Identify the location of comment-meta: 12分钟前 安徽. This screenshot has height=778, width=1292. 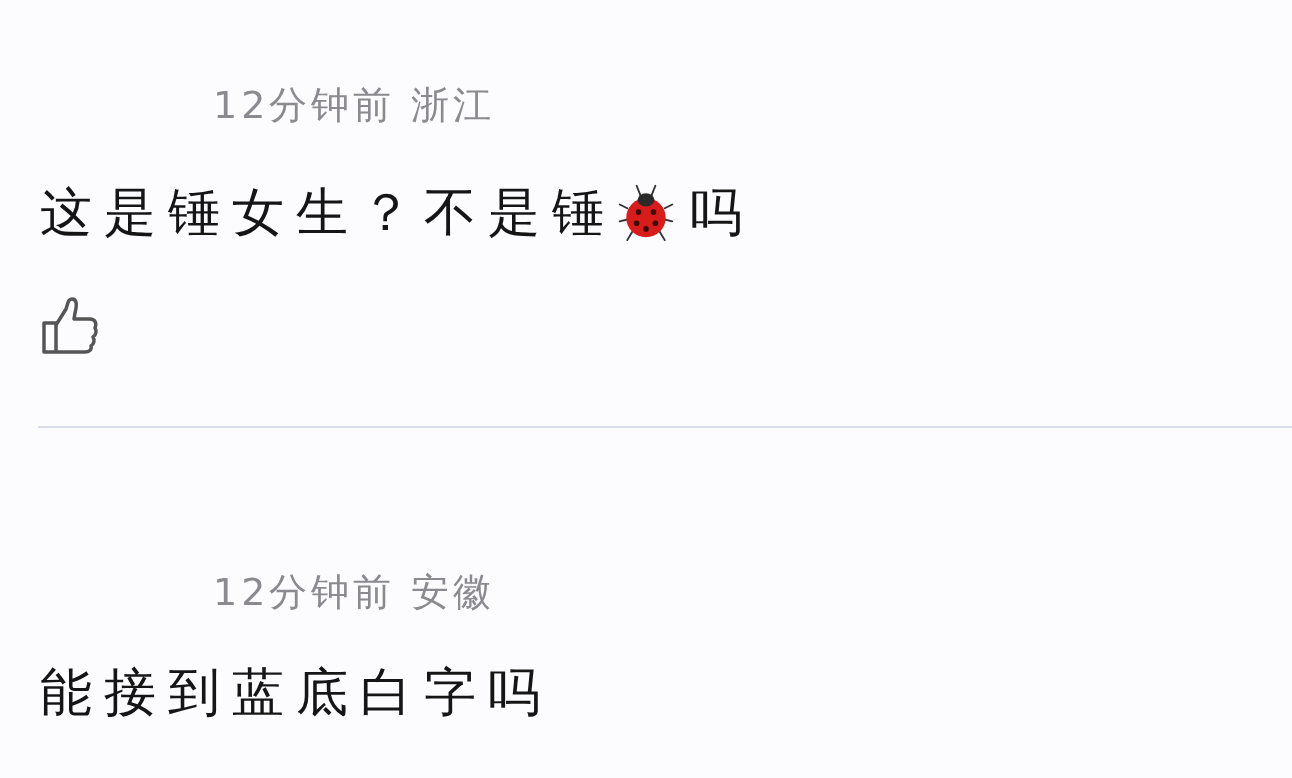
(355, 592).